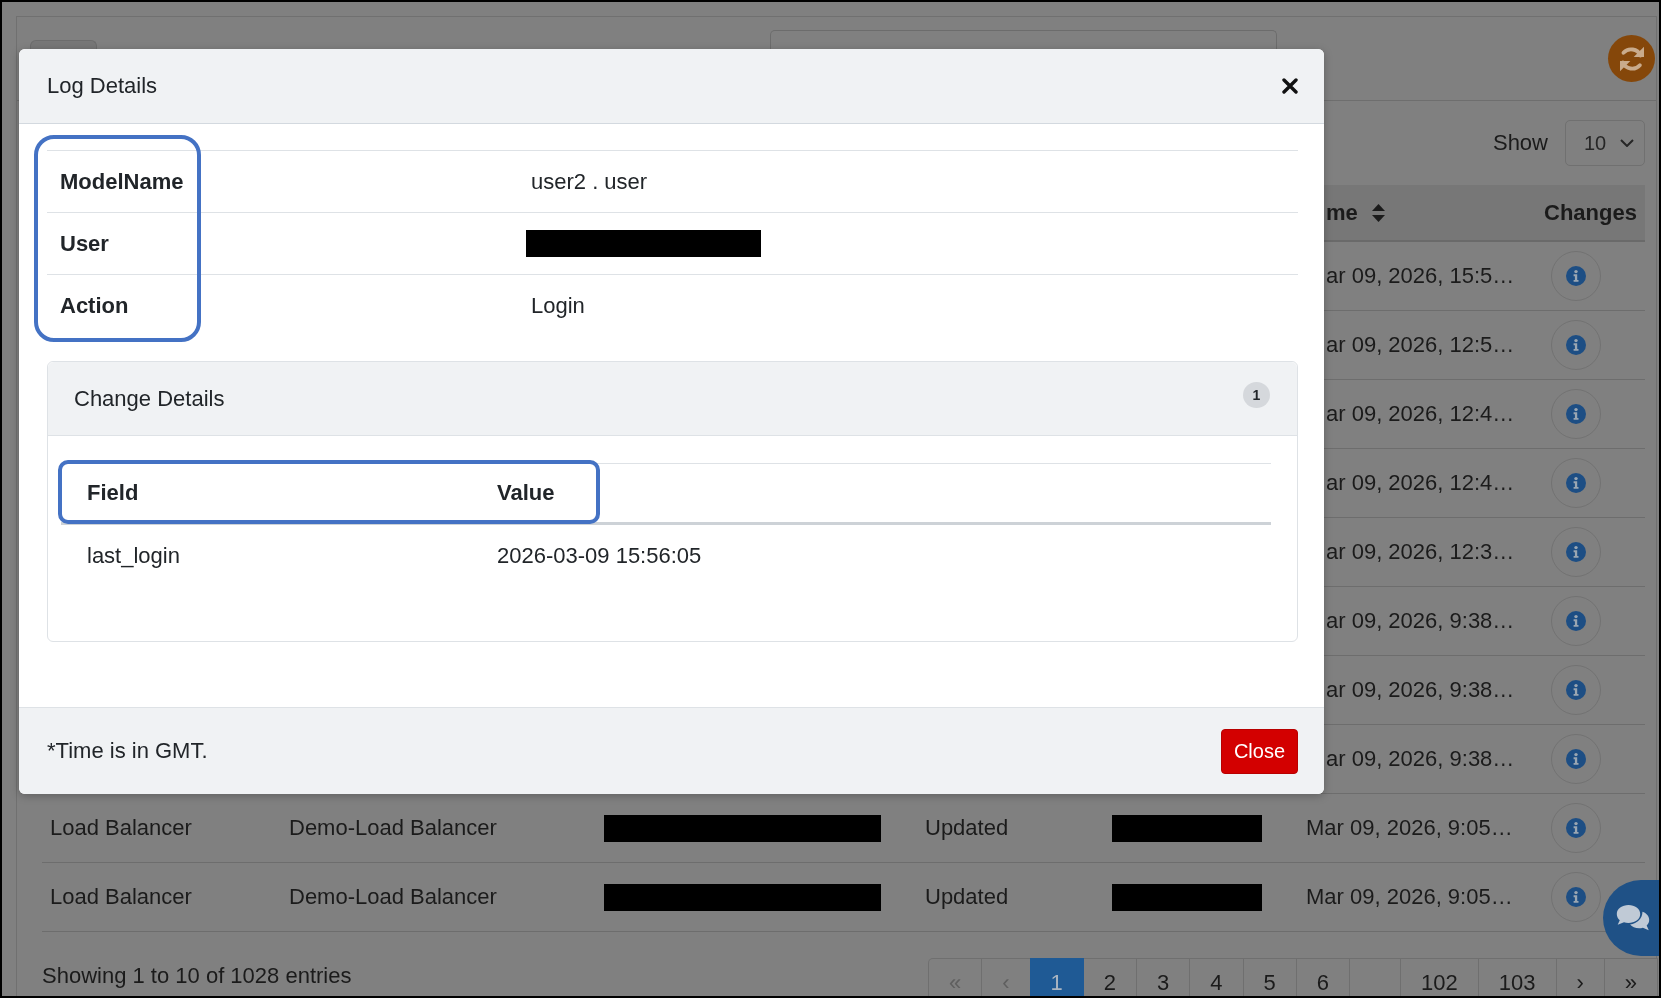 The width and height of the screenshot is (1661, 998). What do you see at coordinates (1355, 212) in the screenshot?
I see `sortable-column-header: me` at bounding box center [1355, 212].